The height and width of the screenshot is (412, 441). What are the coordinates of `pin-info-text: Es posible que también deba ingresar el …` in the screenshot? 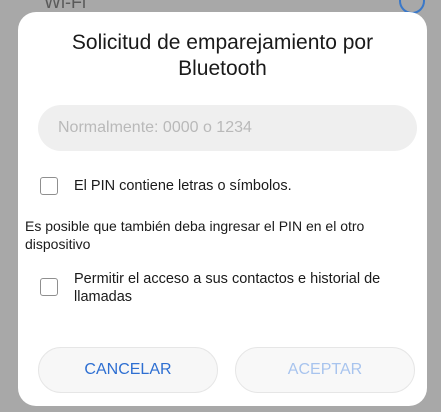 It's located at (195, 235).